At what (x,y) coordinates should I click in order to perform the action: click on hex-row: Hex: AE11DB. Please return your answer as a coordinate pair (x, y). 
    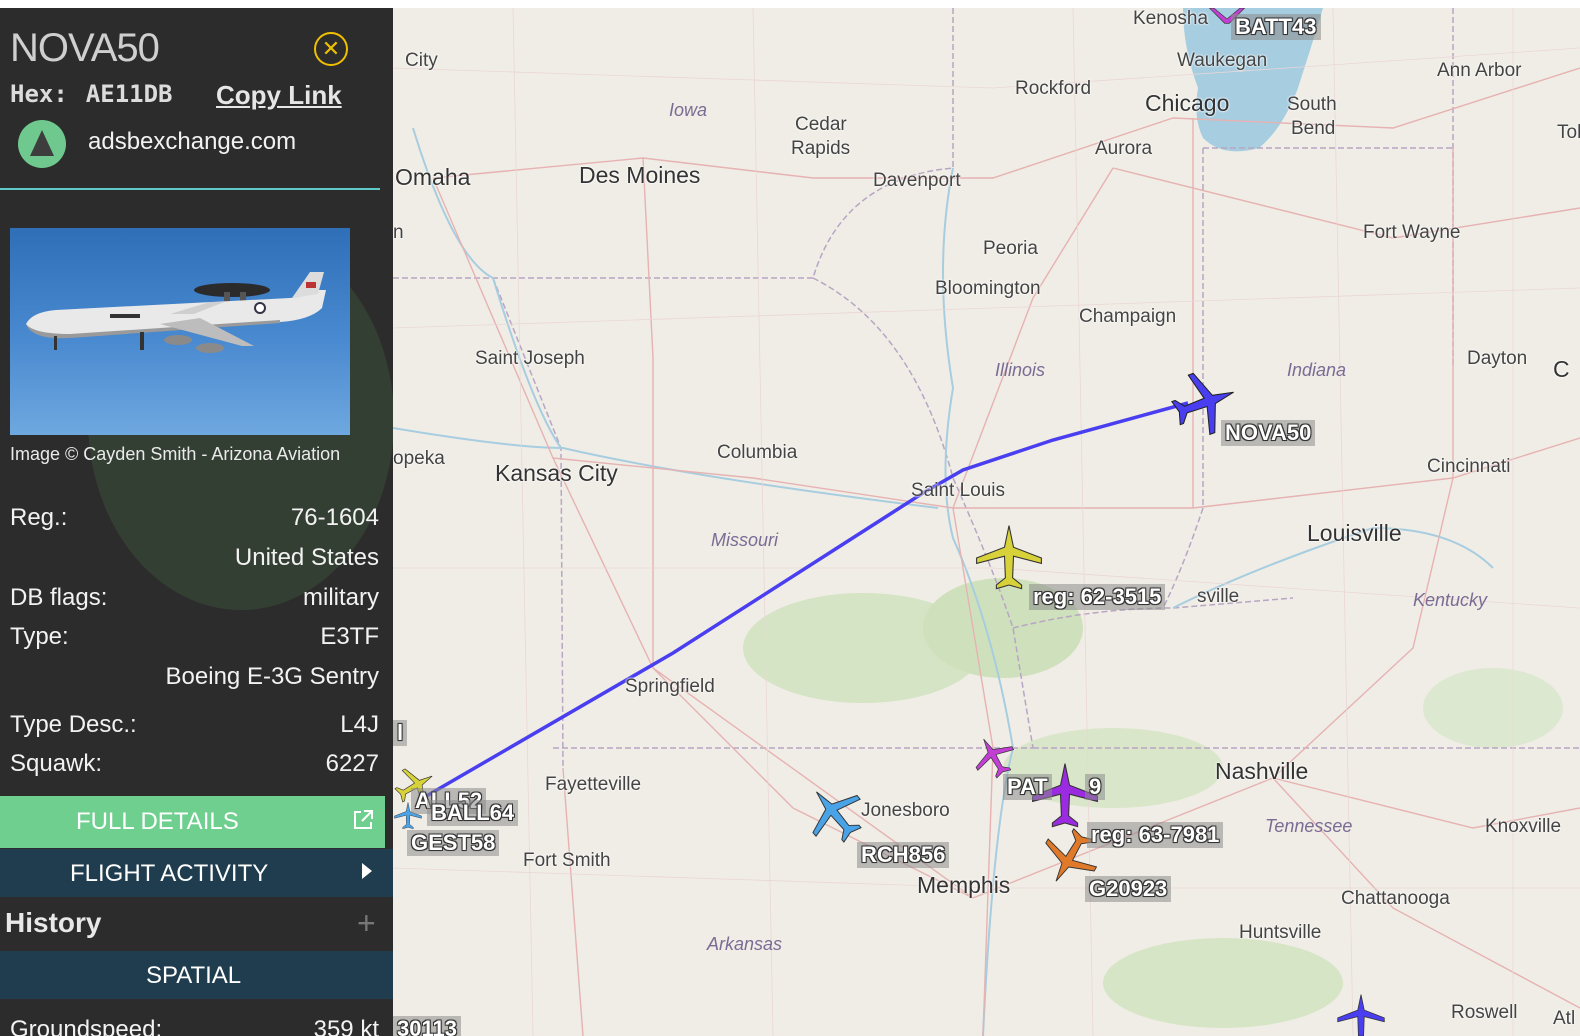
    Looking at the image, I should click on (91, 94).